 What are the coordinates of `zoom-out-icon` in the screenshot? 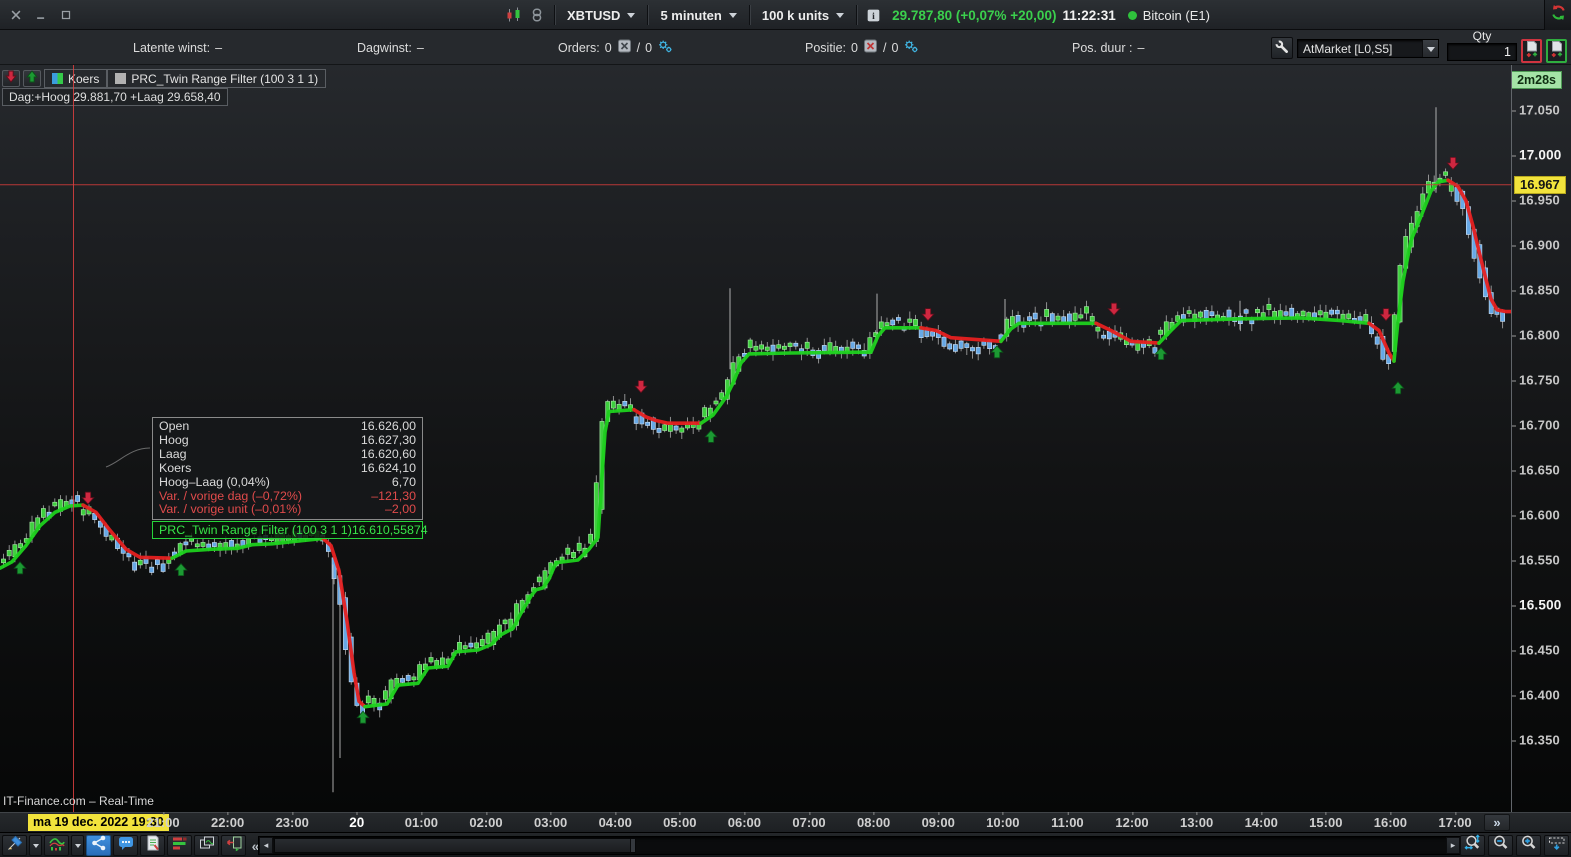 It's located at (1501, 845).